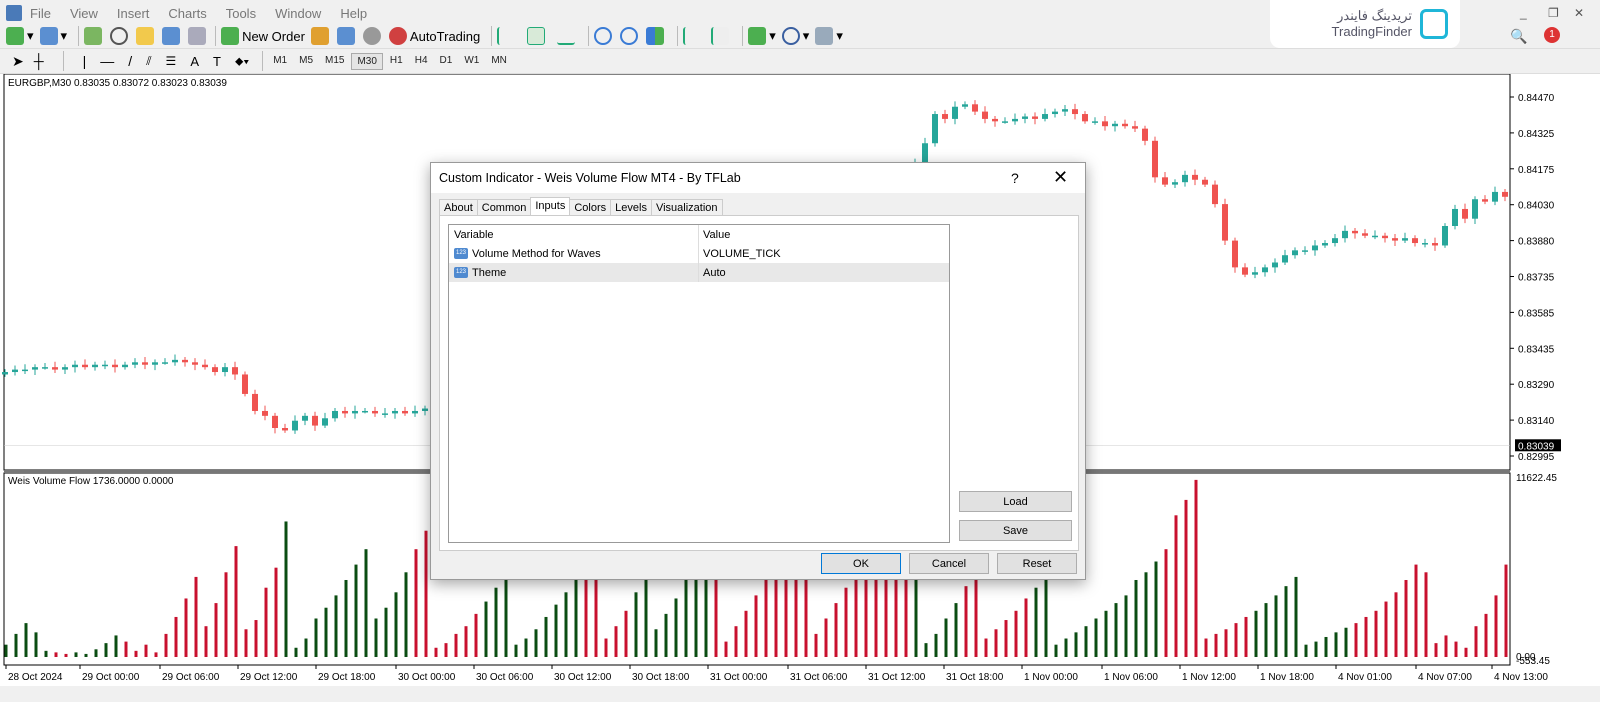  Describe the element at coordinates (861, 563) in the screenshot. I see `ok-button: OK` at that location.